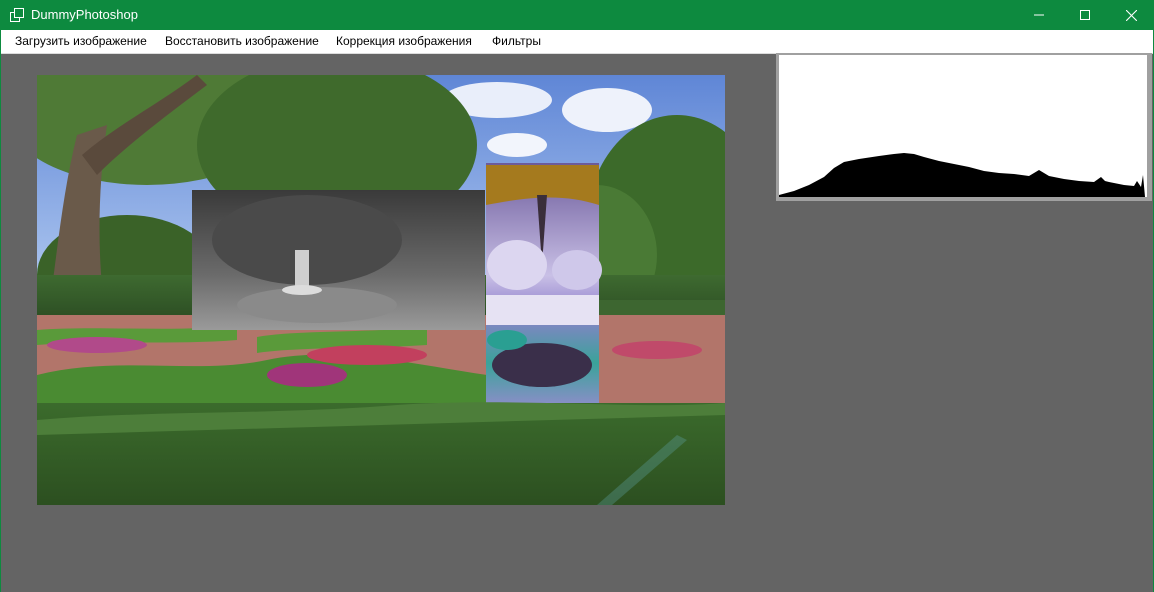 Image resolution: width=1154 pixels, height=592 pixels. Describe the element at coordinates (516, 41) in the screenshot. I see `menu-filters: Фильтры` at that location.